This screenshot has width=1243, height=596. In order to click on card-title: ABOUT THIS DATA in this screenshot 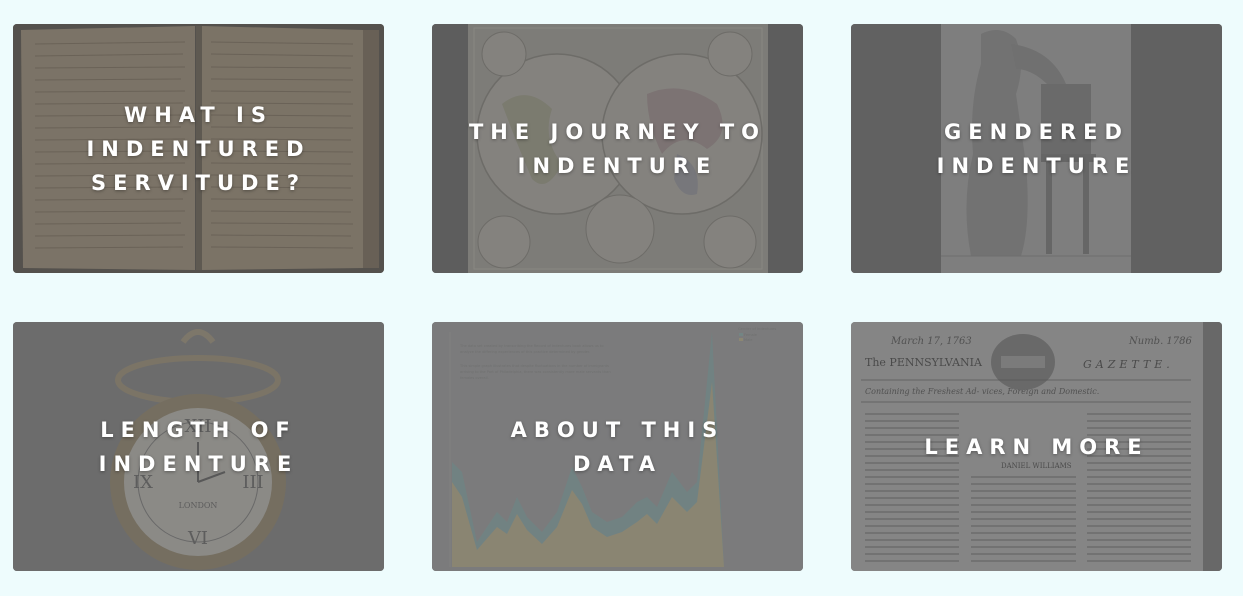, I will do `click(617, 446)`.